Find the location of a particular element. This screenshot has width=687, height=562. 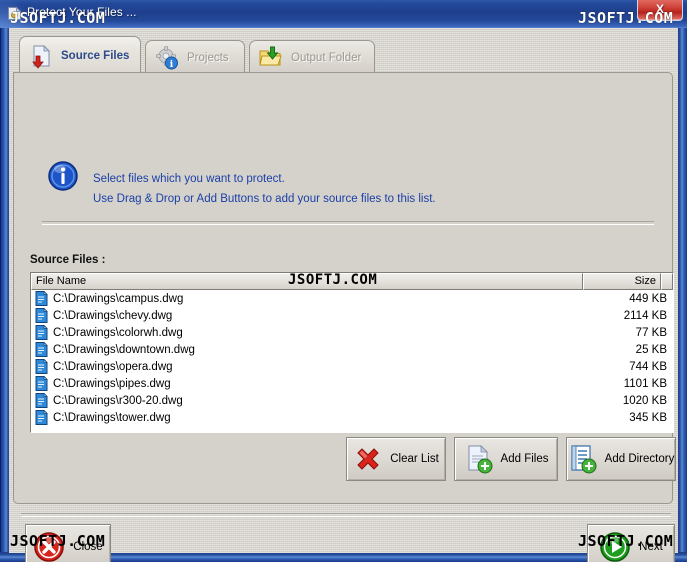

table-row: C:\Drawings\opera.dwg 744 KB is located at coordinates (352, 366).